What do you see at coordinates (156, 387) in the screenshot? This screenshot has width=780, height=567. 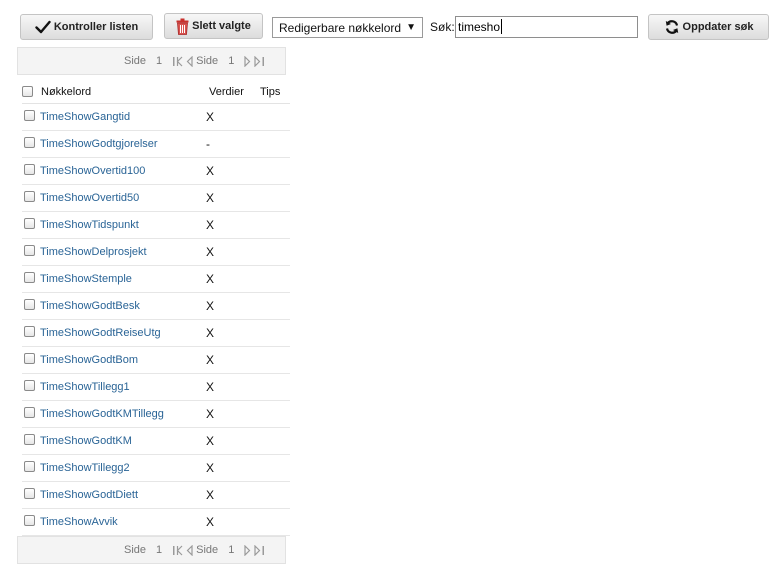 I see `table-row: TimeShowTillegg1 X` at bounding box center [156, 387].